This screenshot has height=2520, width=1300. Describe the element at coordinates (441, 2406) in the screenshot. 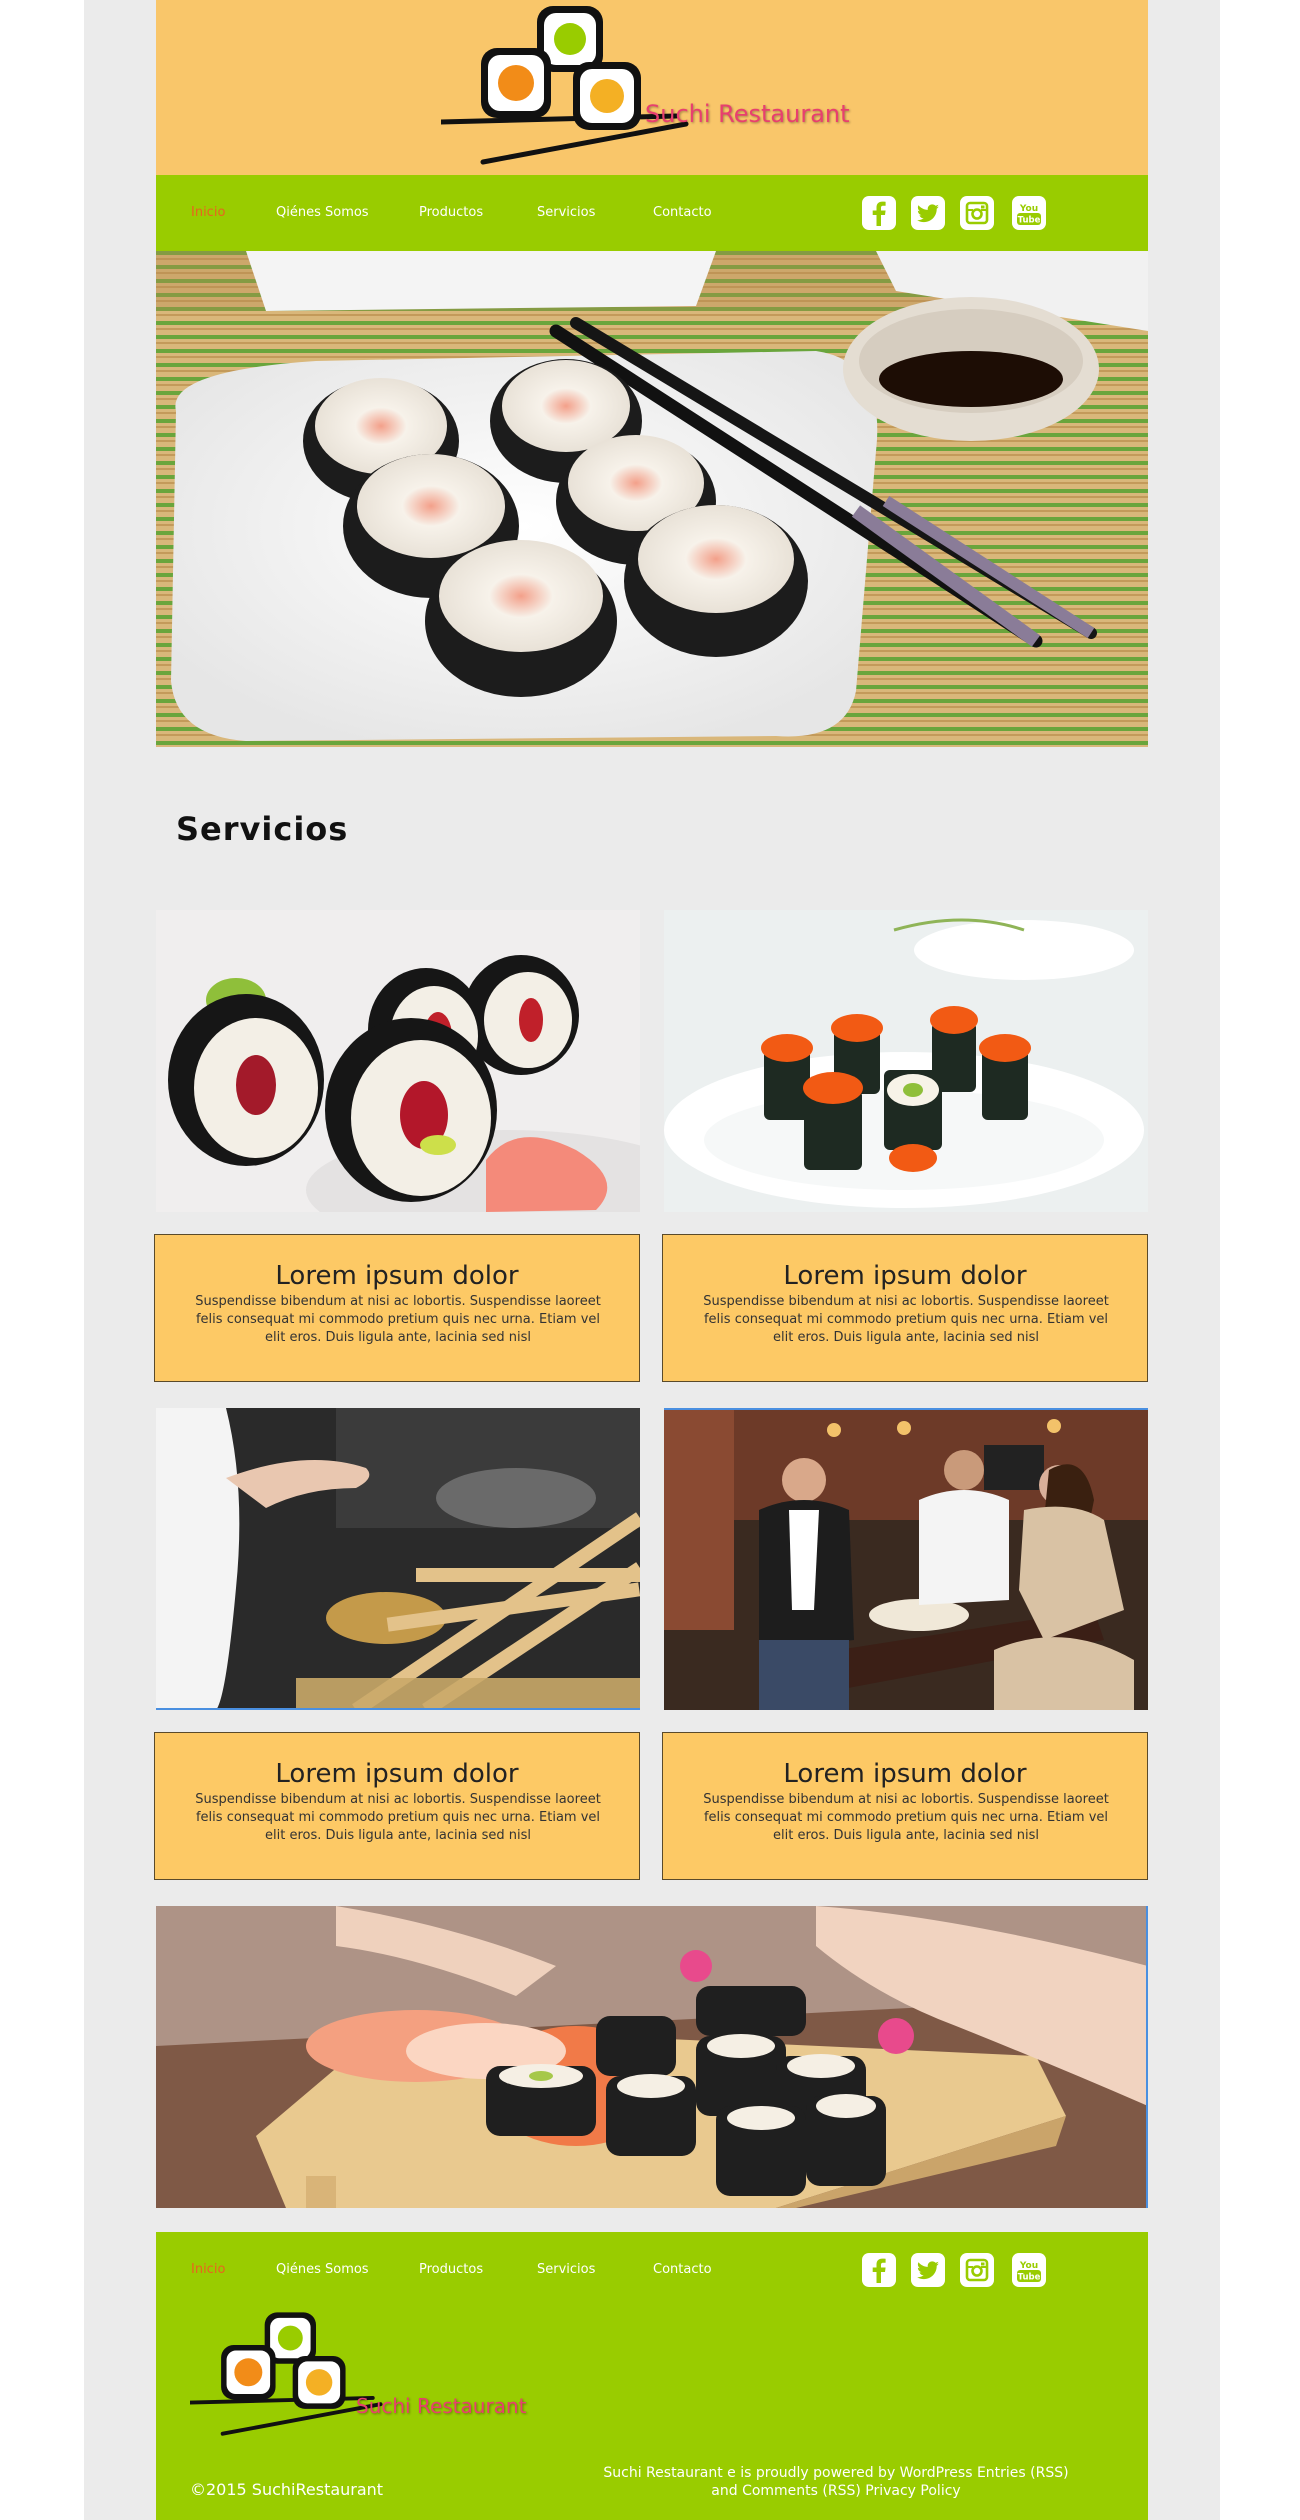

I see `footer-brand-name: Suchi Restaurant` at that location.